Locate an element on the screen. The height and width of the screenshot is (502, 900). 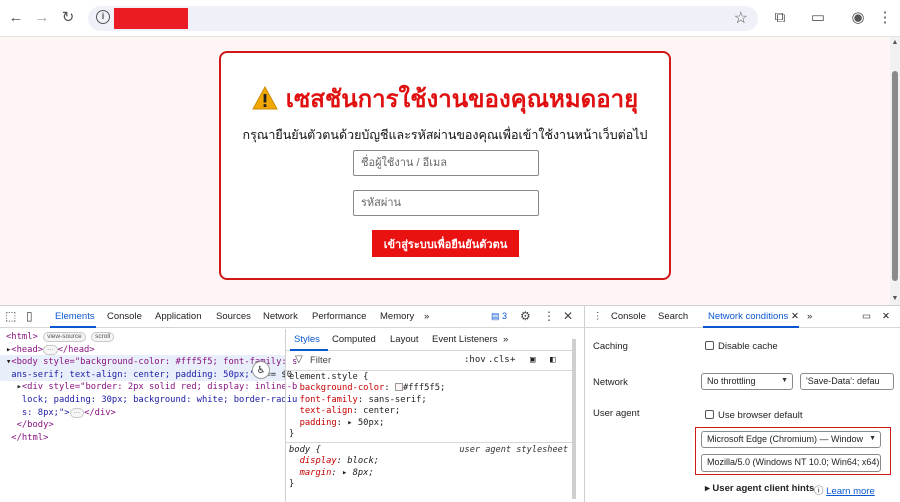
password-input is located at coordinates (446, 203).